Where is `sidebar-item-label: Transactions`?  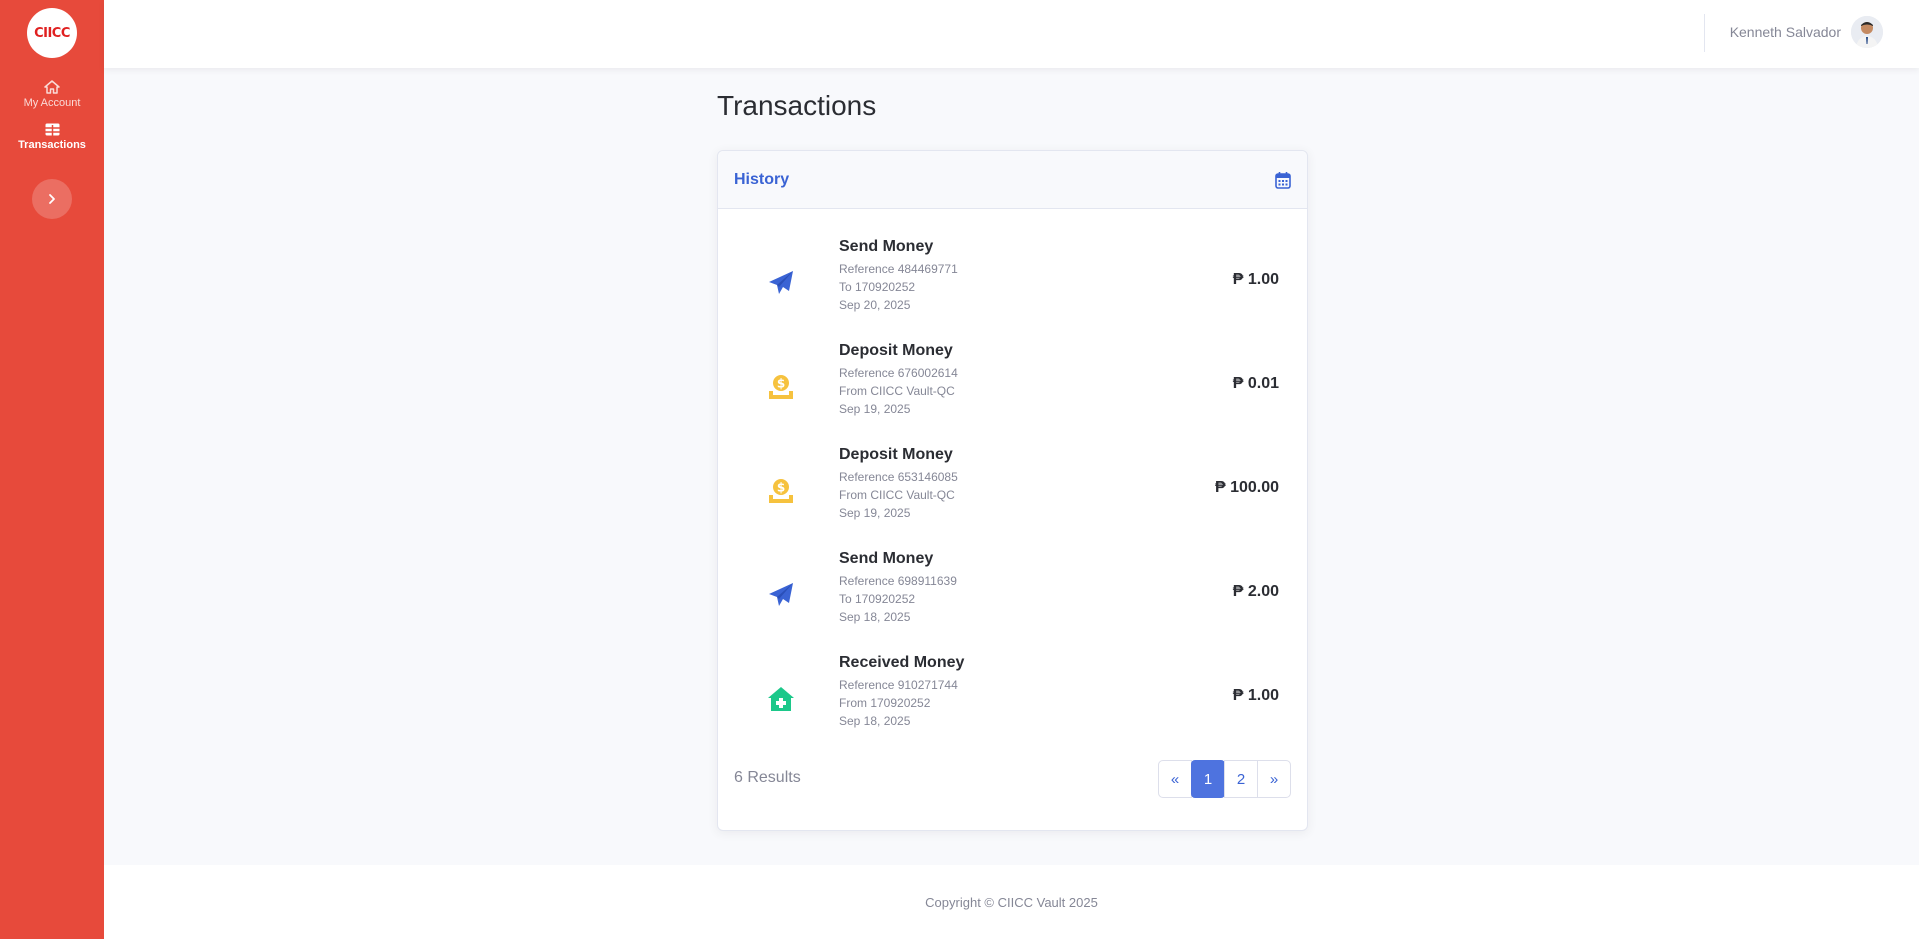
sidebar-item-label: Transactions is located at coordinates (52, 145).